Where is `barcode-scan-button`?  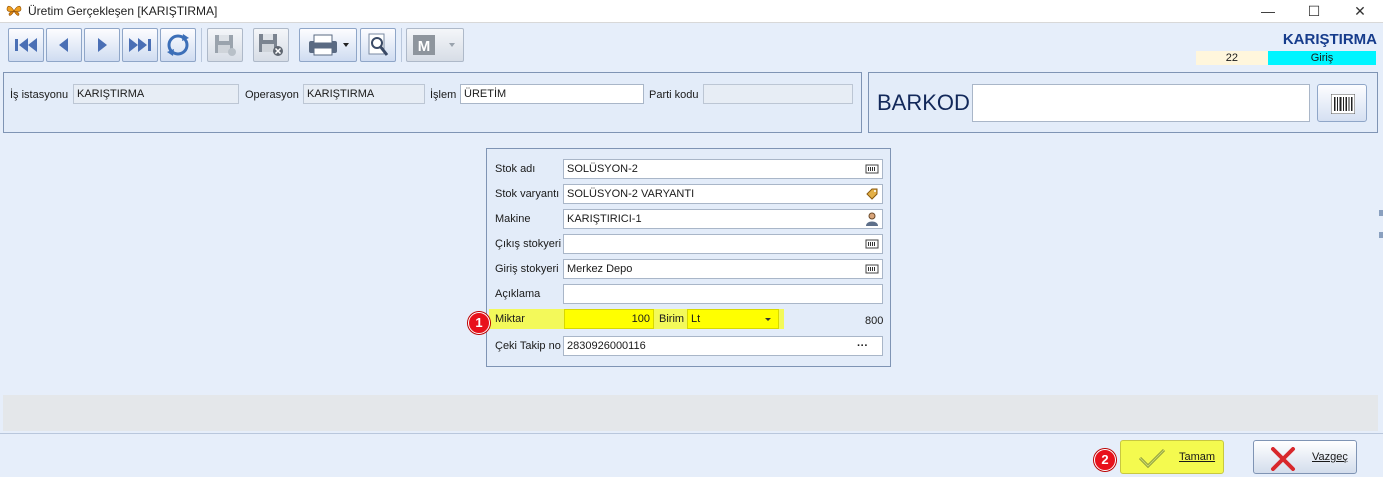
barcode-scan-button is located at coordinates (1342, 103).